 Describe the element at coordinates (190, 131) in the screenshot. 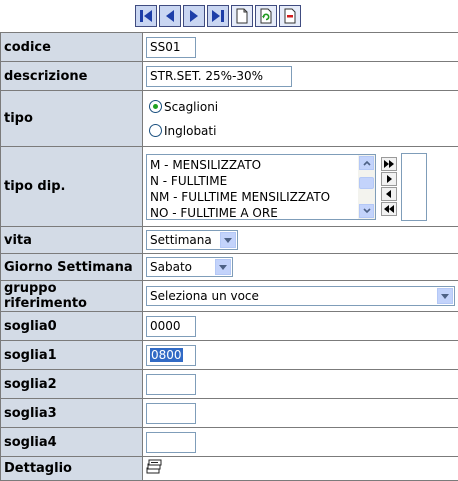

I see `radio-label-inglobati: Inglobati` at that location.